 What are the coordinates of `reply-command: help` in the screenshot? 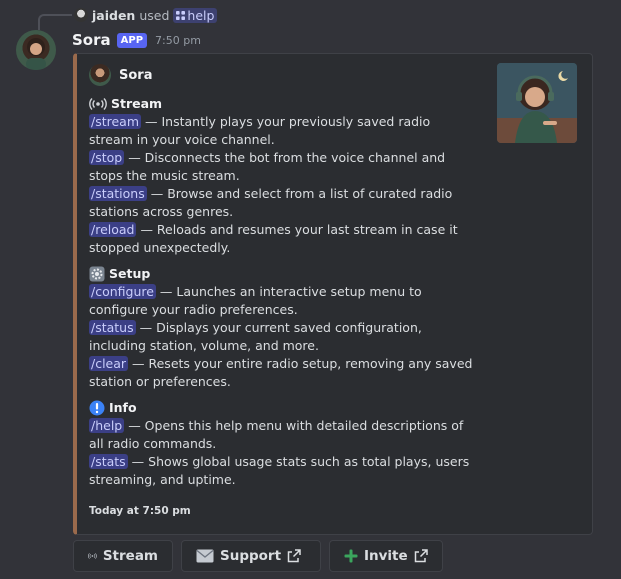 It's located at (195, 15).